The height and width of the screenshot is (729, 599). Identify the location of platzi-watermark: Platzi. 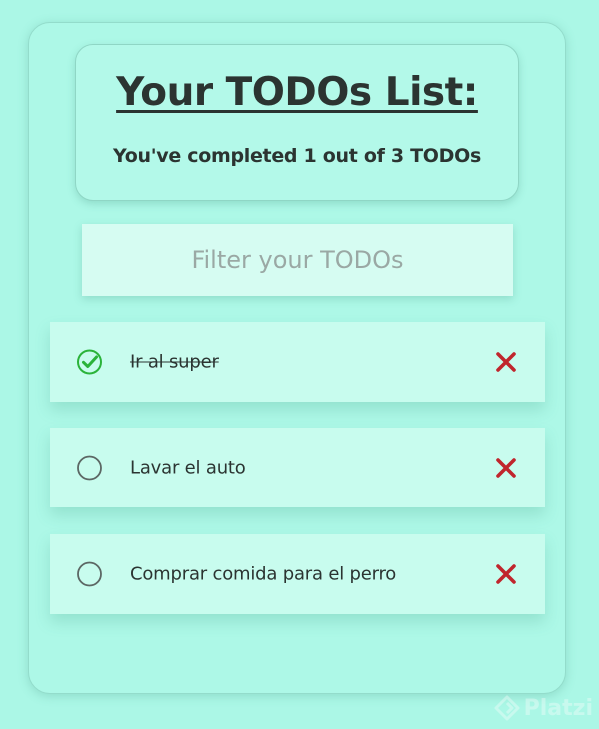
(543, 708).